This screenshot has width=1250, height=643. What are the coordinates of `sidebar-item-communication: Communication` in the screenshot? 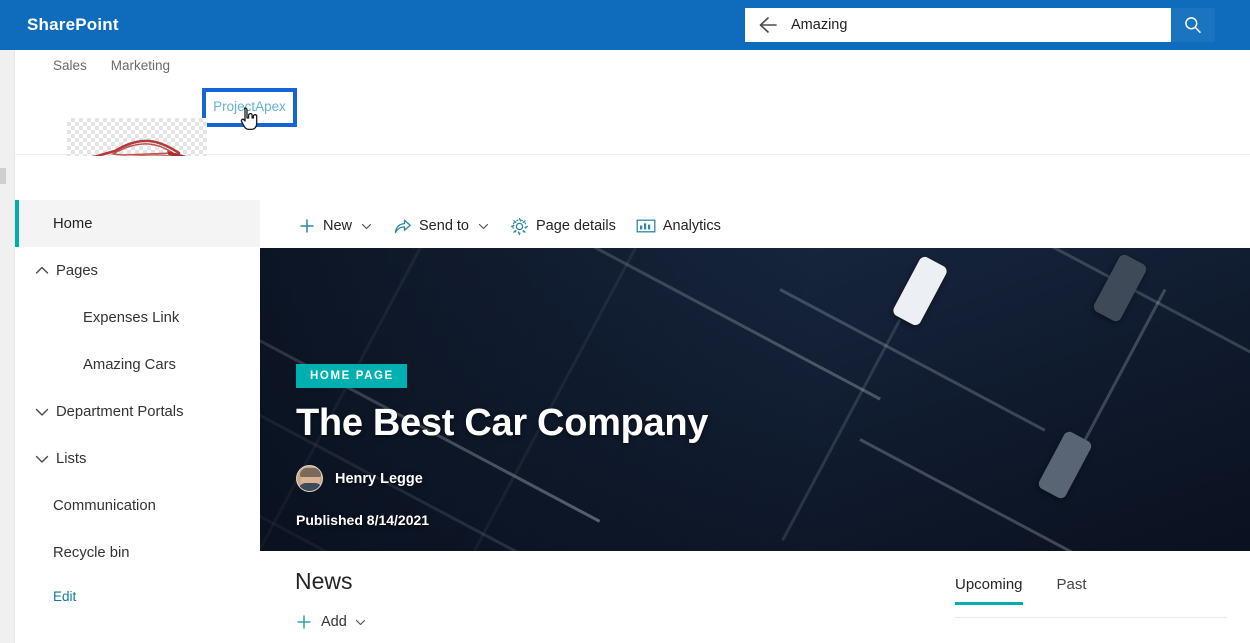 It's located at (137, 505).